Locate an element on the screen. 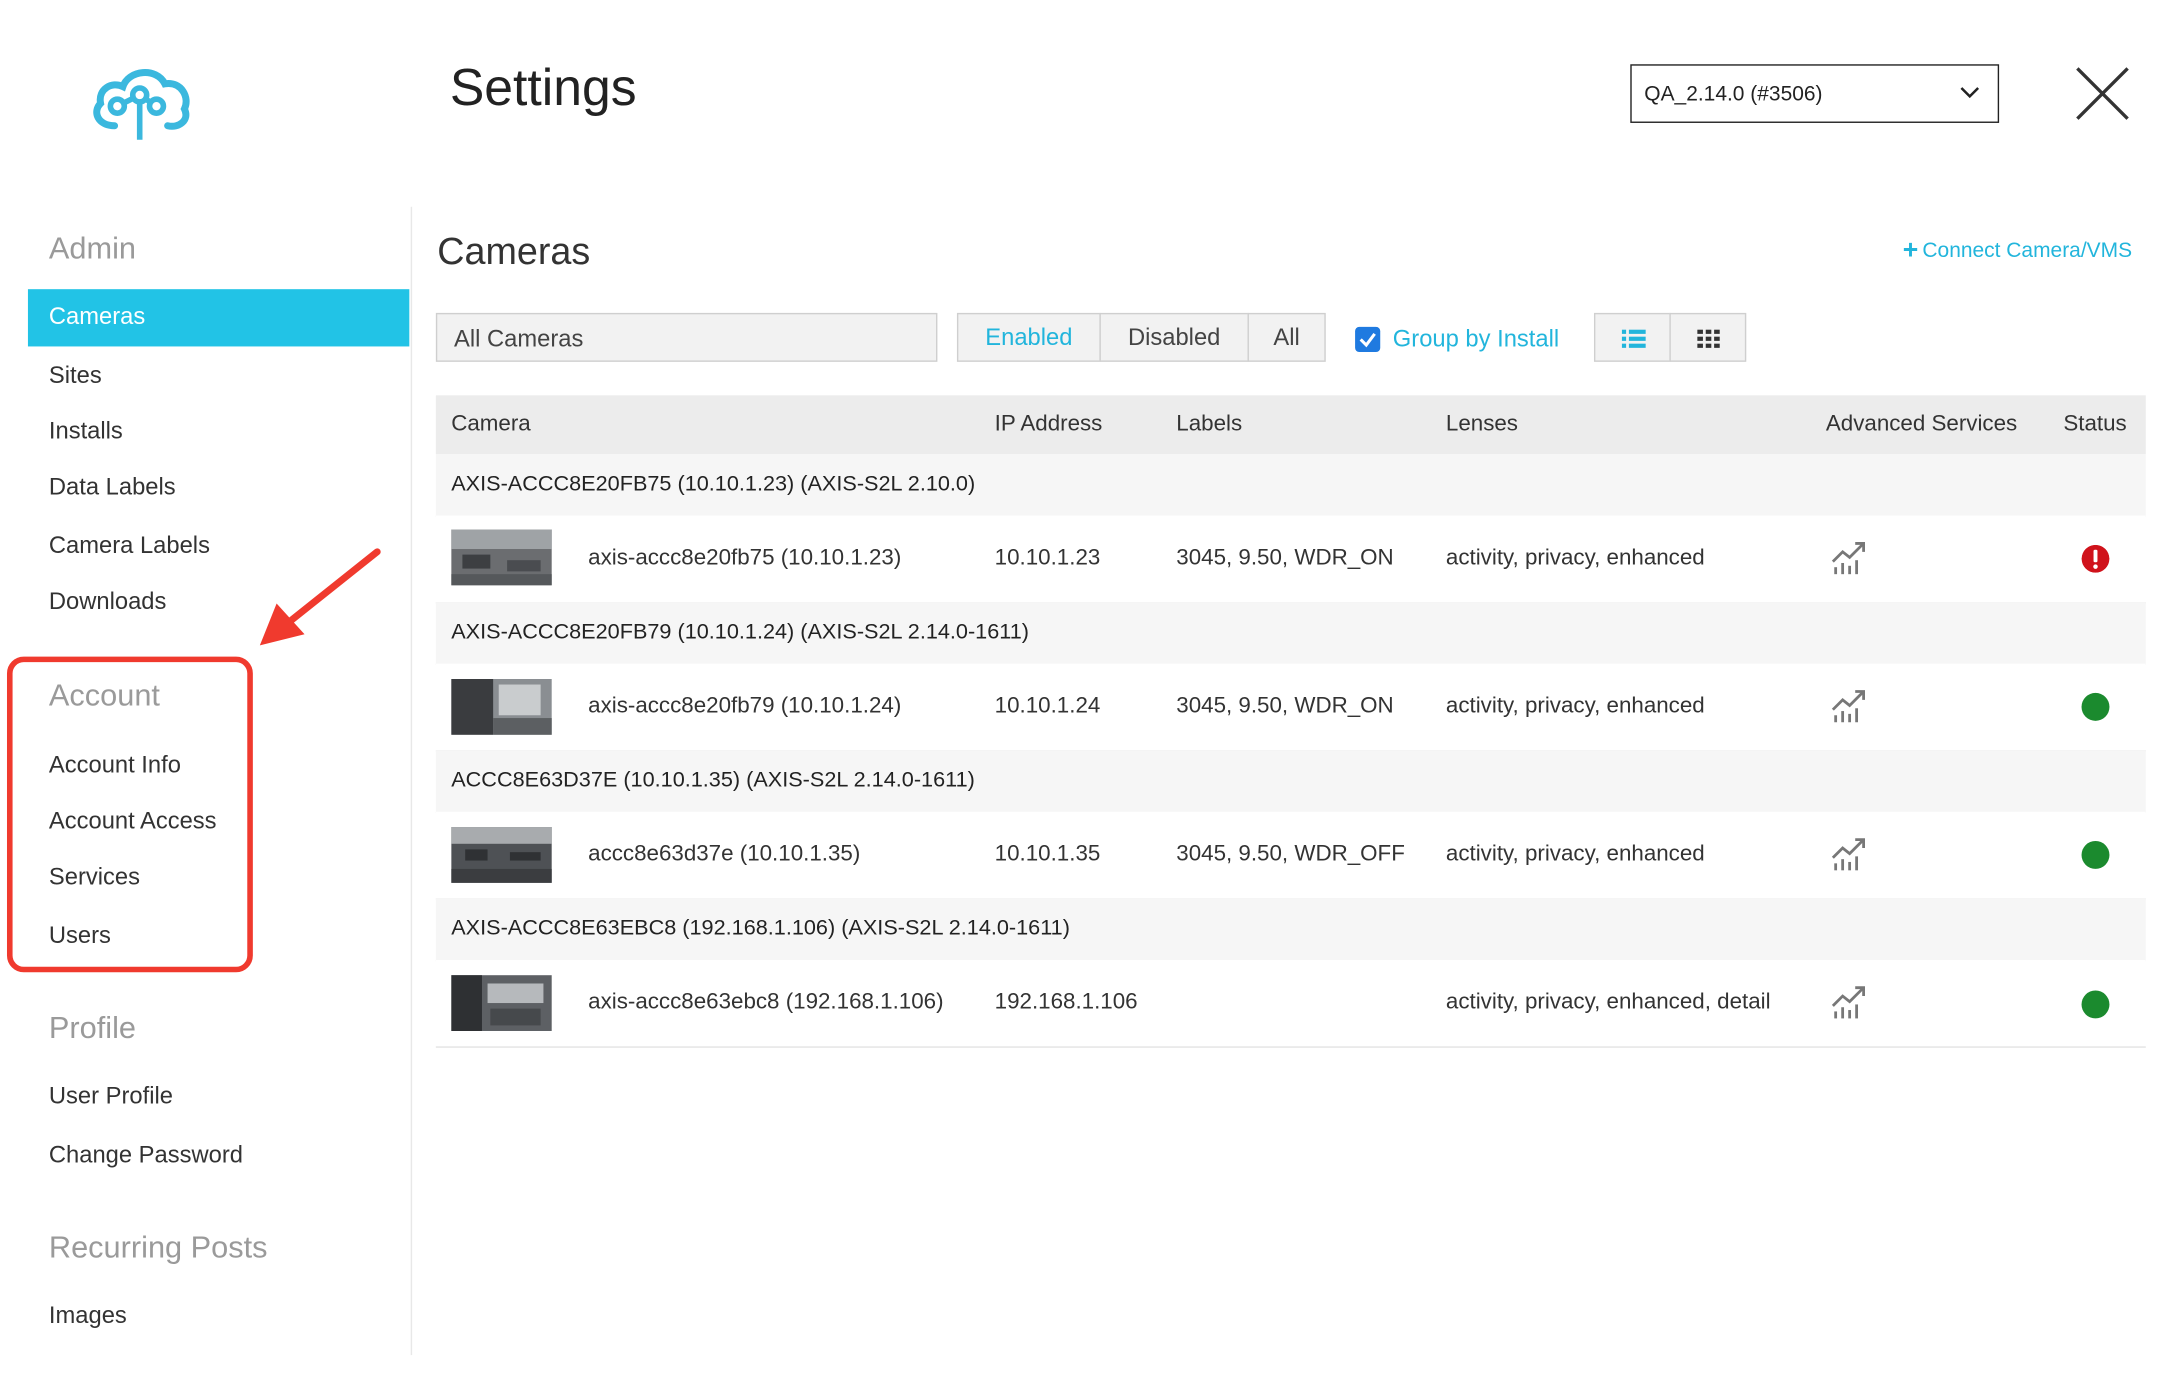 The image size is (2182, 1380). camera-ip: 10.10.1.35 is located at coordinates (1047, 854).